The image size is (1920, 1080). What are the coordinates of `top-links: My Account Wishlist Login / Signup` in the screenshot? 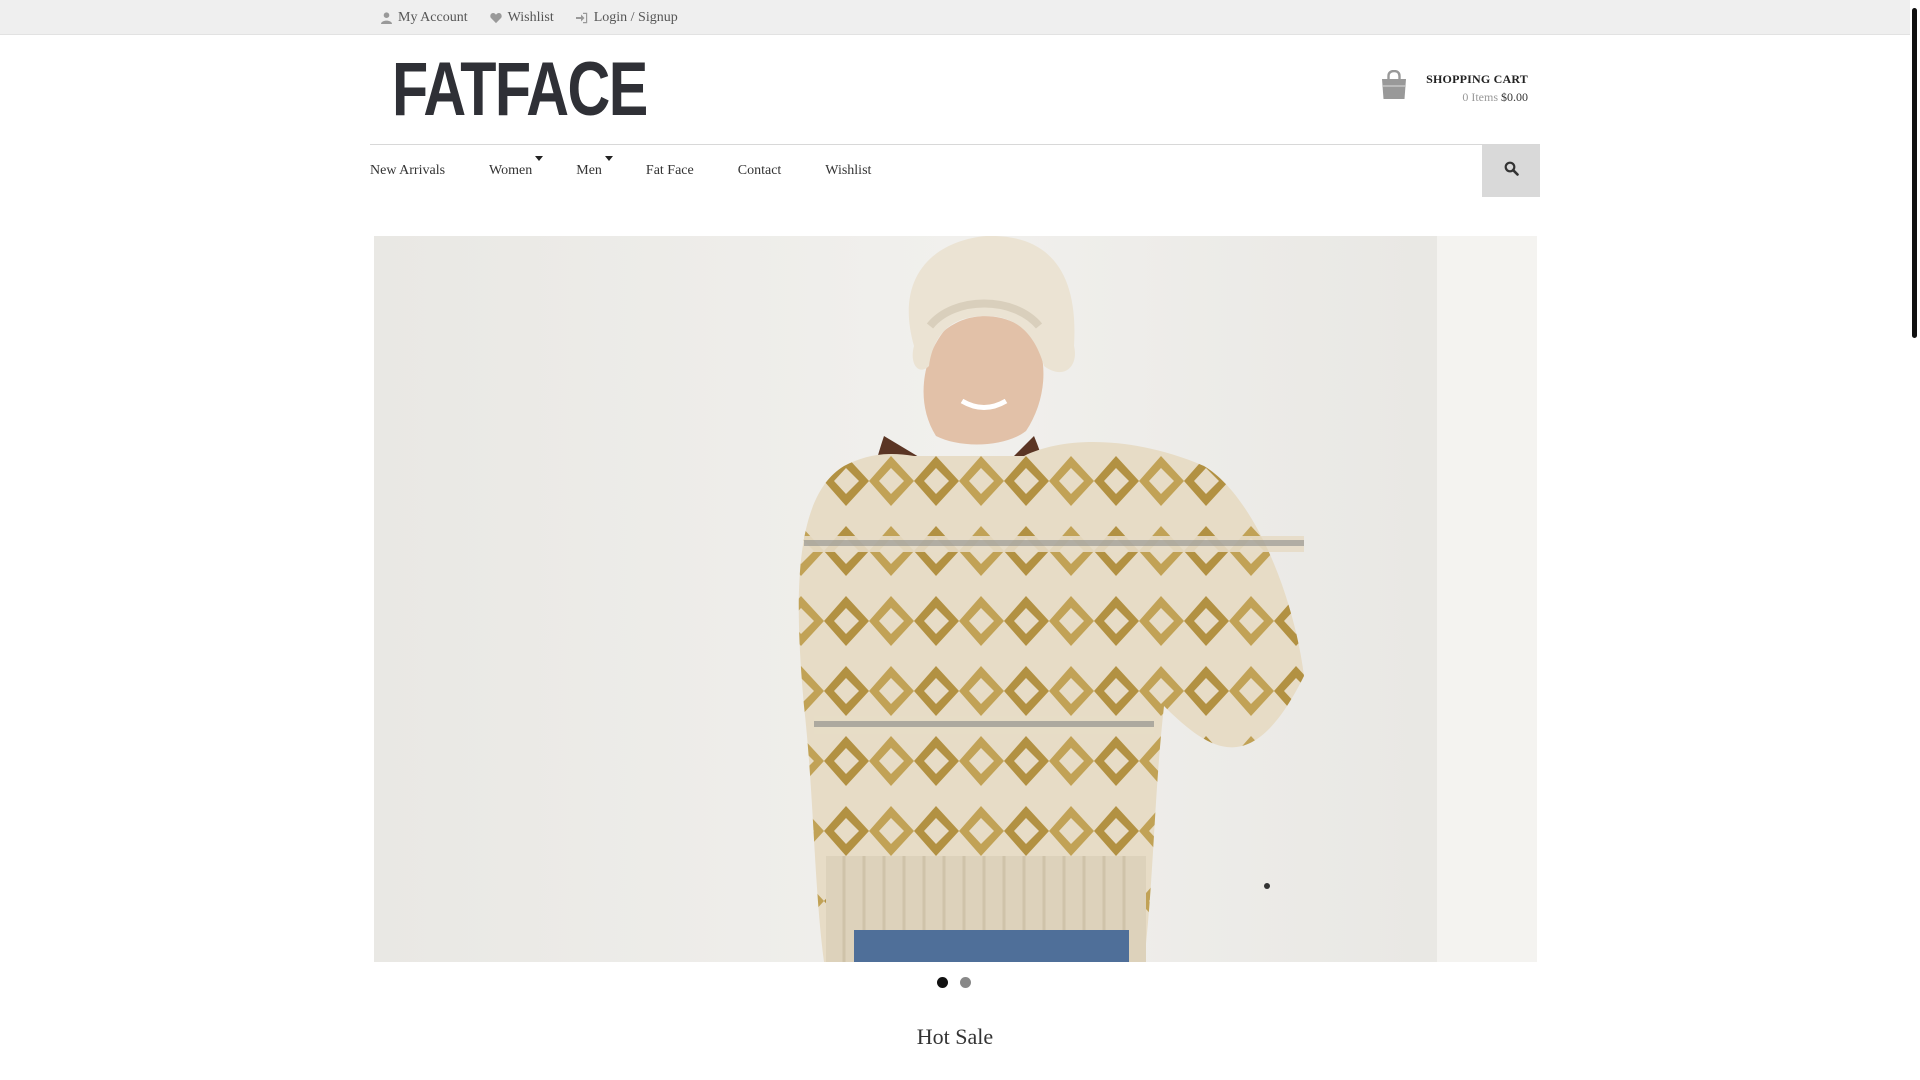 It's located at (529, 17).